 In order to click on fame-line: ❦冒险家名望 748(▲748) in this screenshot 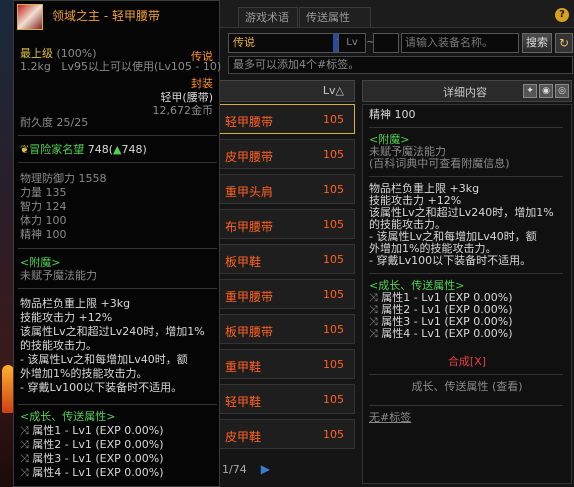, I will do `click(83, 150)`.